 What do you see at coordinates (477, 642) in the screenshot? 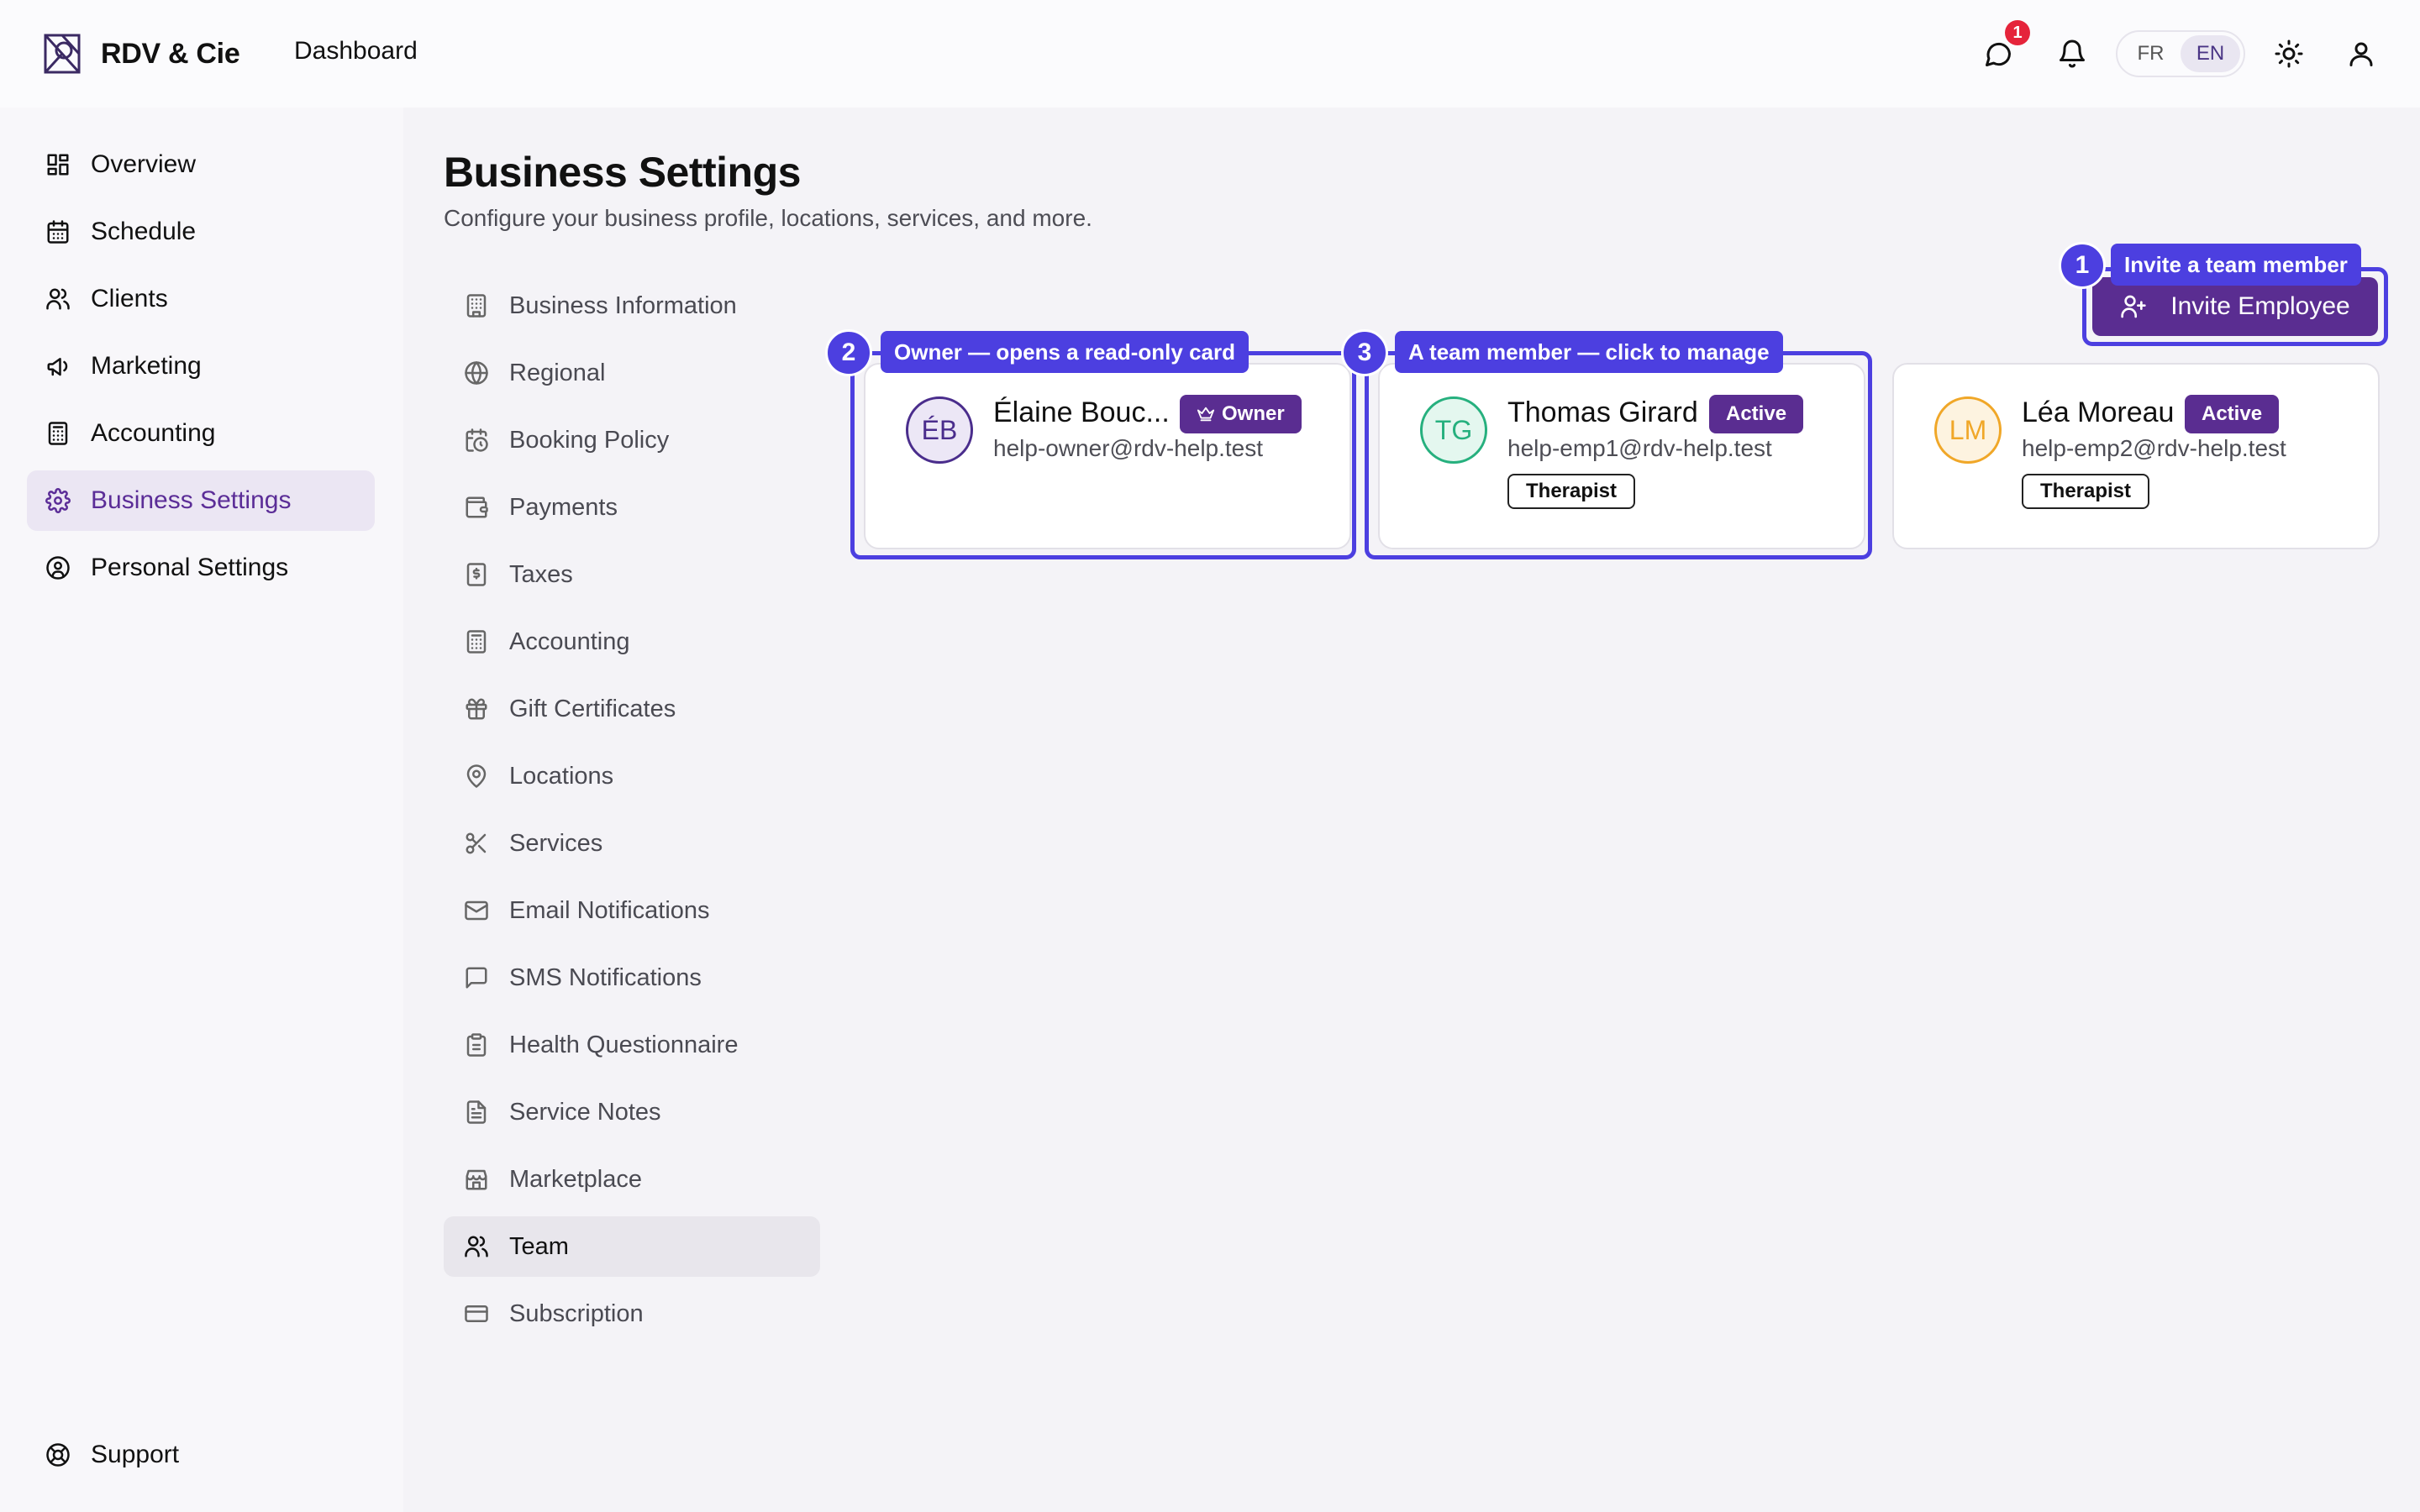
I see `calculator-icon` at bounding box center [477, 642].